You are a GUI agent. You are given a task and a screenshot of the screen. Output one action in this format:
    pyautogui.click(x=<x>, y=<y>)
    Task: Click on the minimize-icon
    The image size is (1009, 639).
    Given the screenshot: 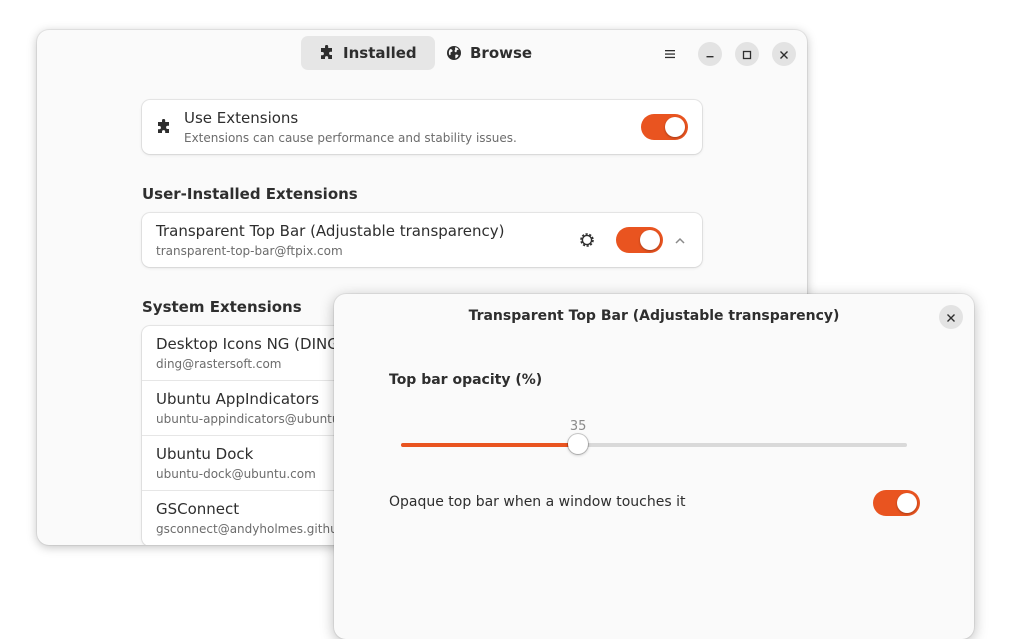 What is the action you would take?
    pyautogui.click(x=710, y=54)
    